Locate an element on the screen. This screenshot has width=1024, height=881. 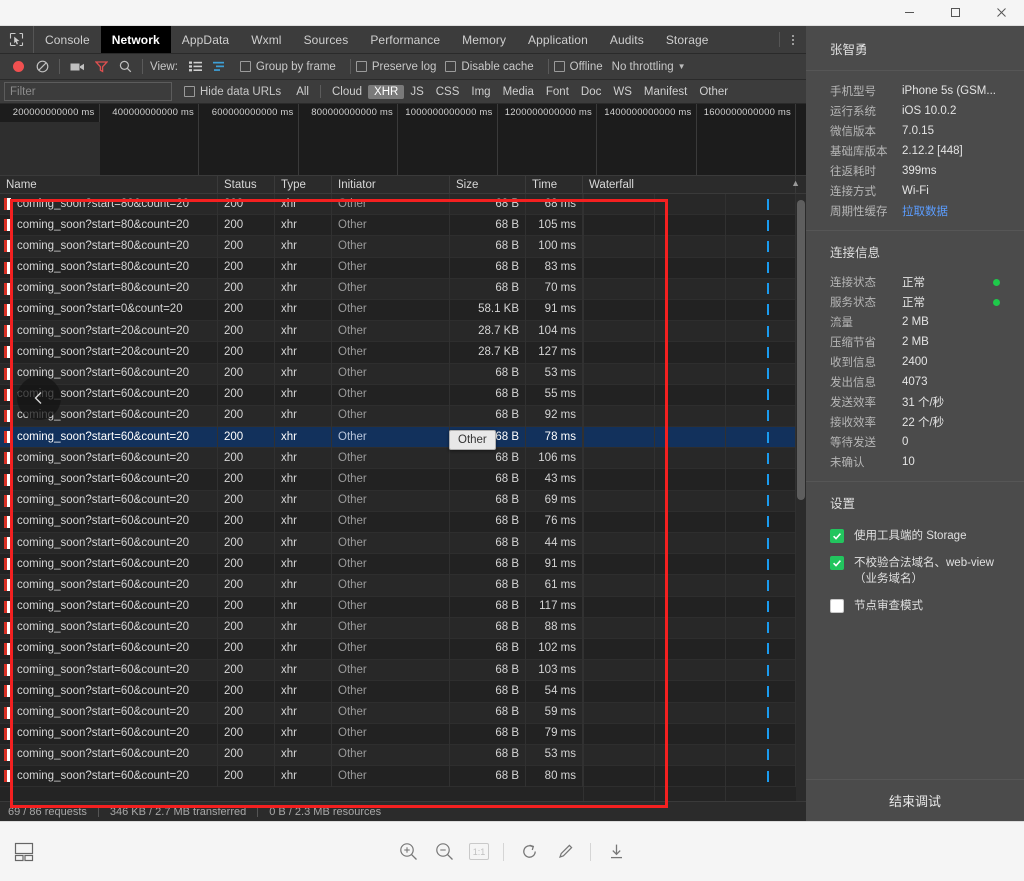
tab-network: Network is located at coordinates (135, 39).